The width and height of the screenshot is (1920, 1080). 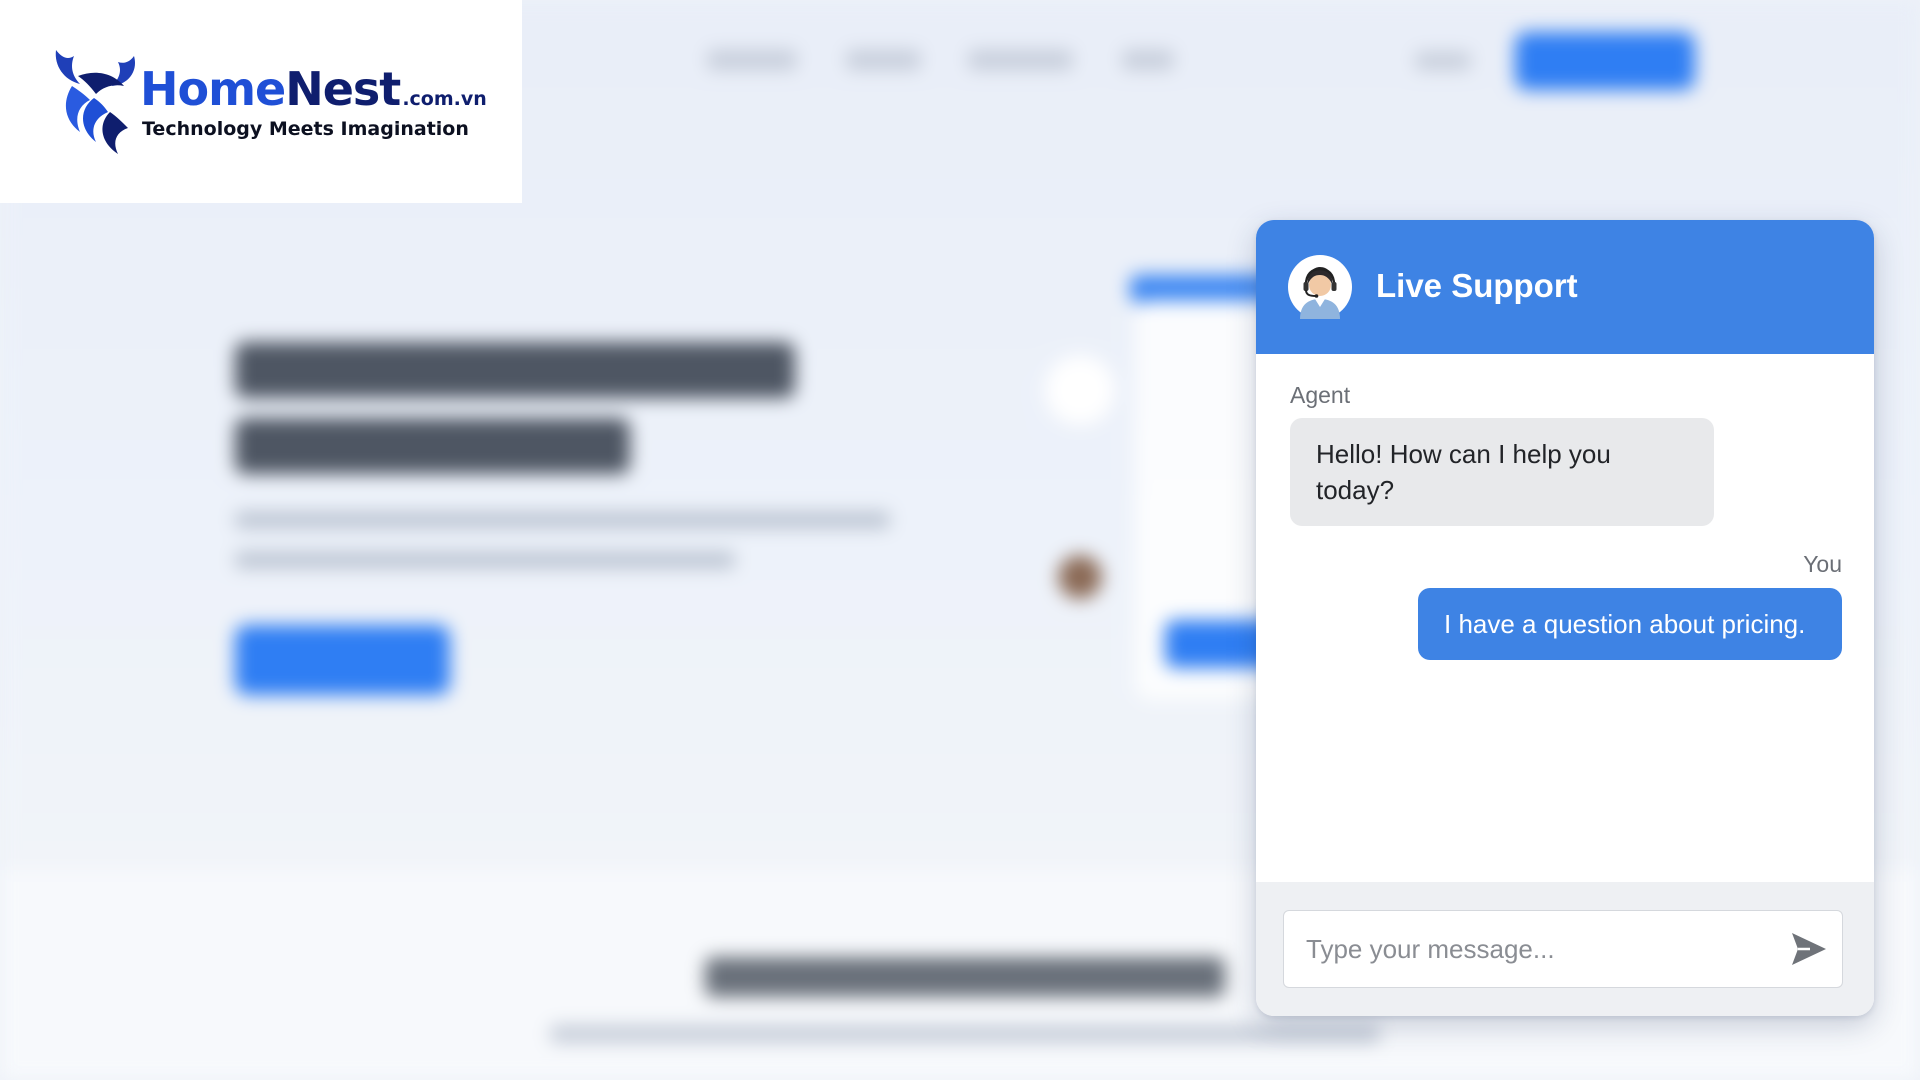 I want to click on section-title-blurred, so click(x=965, y=977).